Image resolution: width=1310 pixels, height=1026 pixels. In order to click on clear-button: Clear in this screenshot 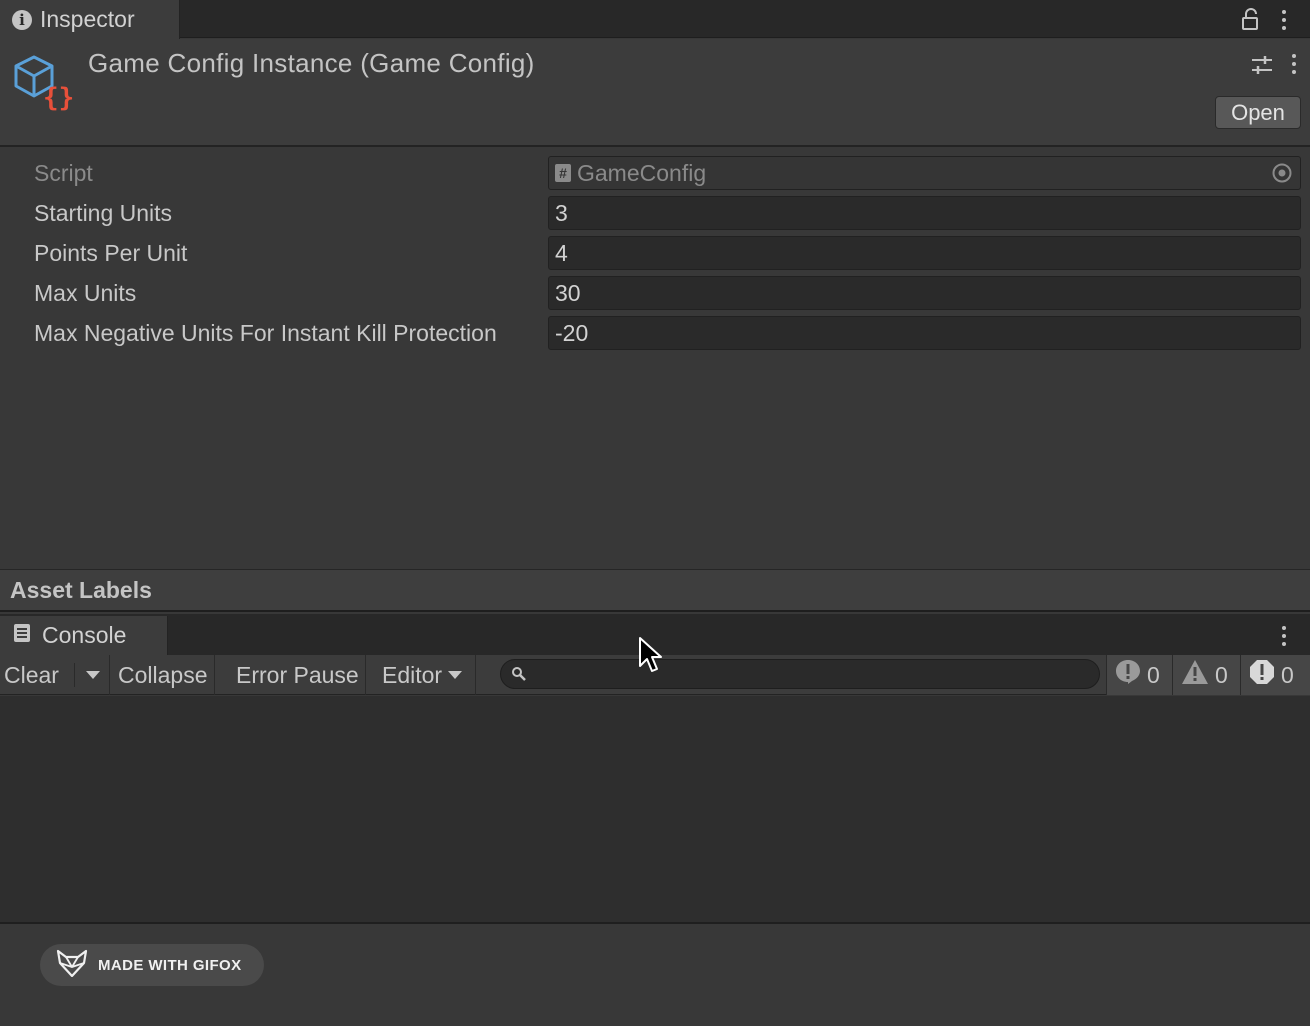, I will do `click(32, 675)`.